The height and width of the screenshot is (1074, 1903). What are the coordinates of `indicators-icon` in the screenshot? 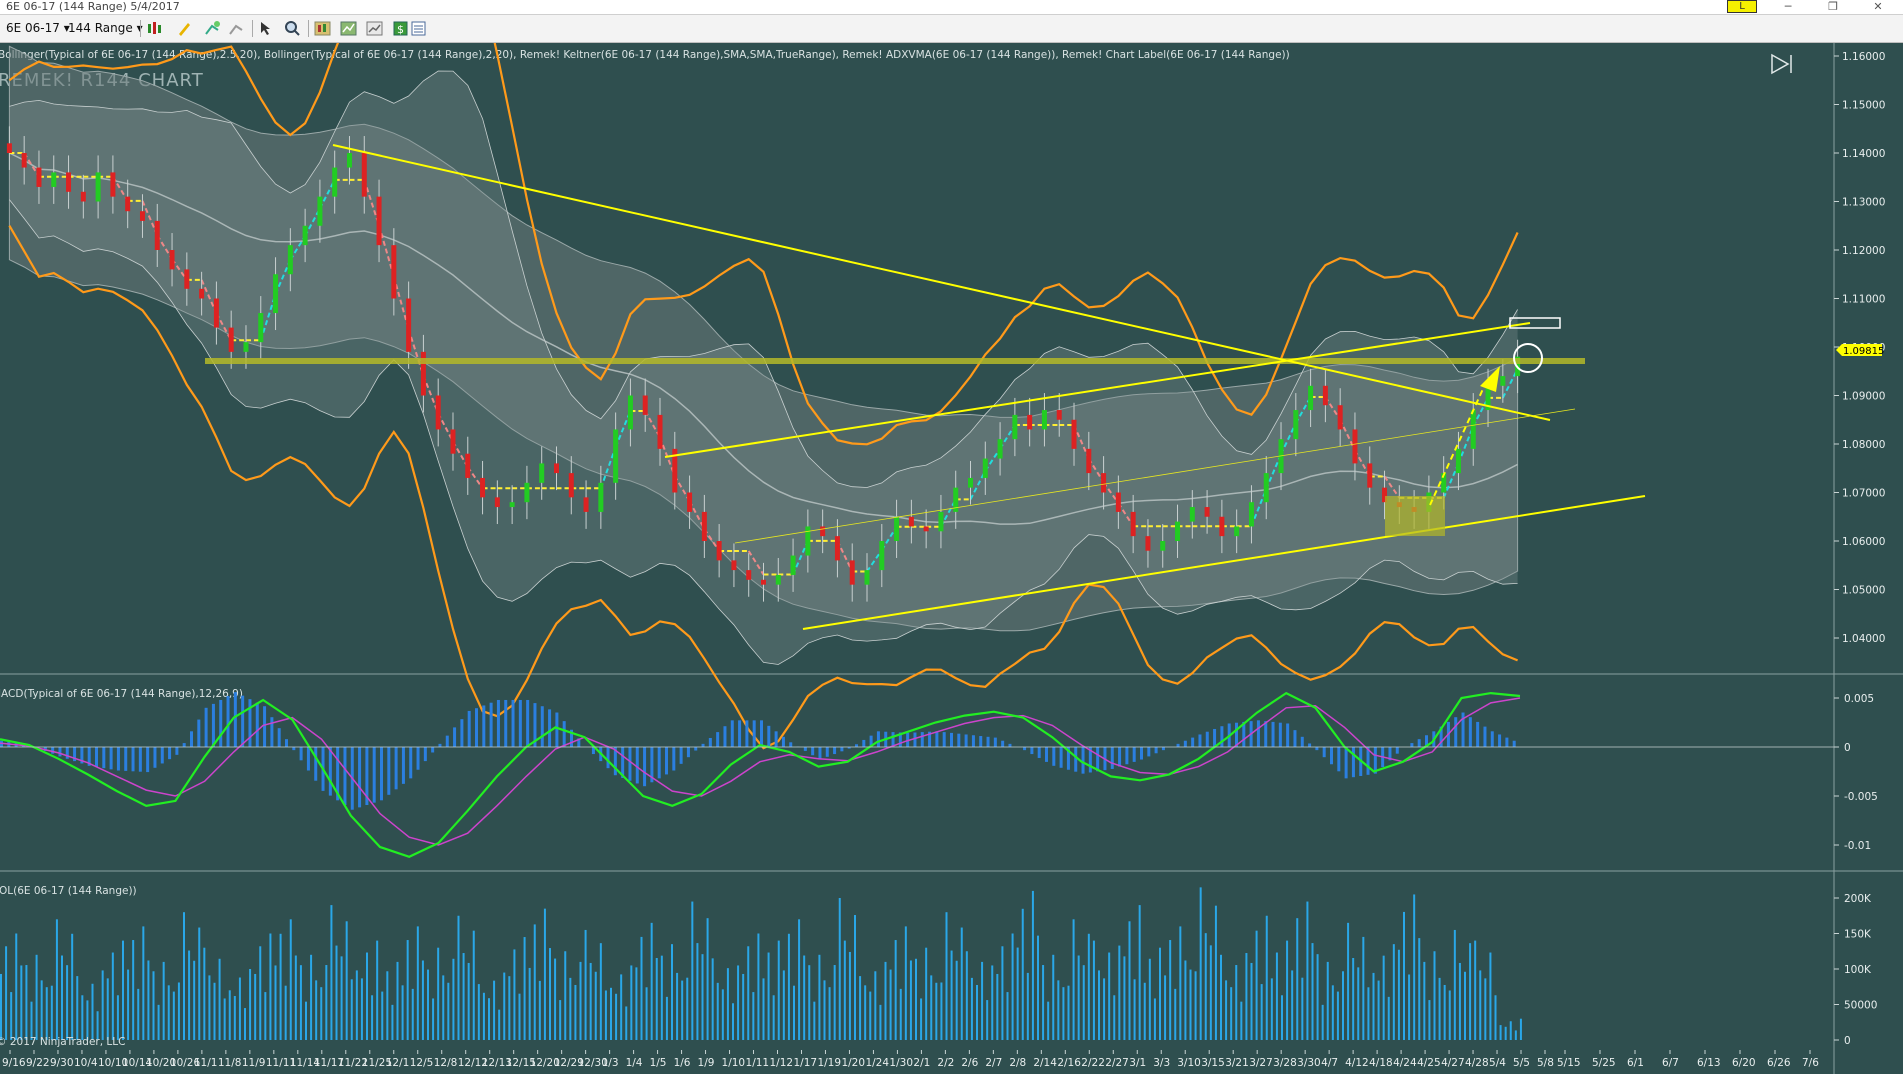 It's located at (348, 28).